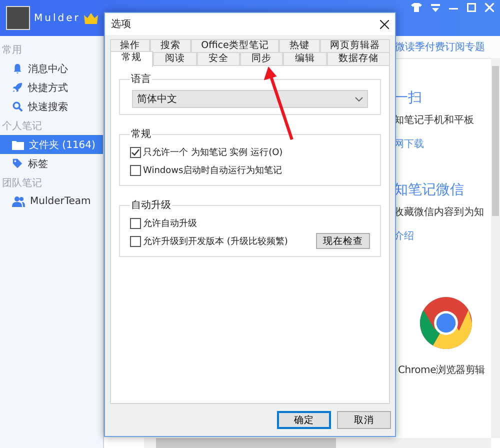  I want to click on dialog-title: 选项, so click(121, 24).